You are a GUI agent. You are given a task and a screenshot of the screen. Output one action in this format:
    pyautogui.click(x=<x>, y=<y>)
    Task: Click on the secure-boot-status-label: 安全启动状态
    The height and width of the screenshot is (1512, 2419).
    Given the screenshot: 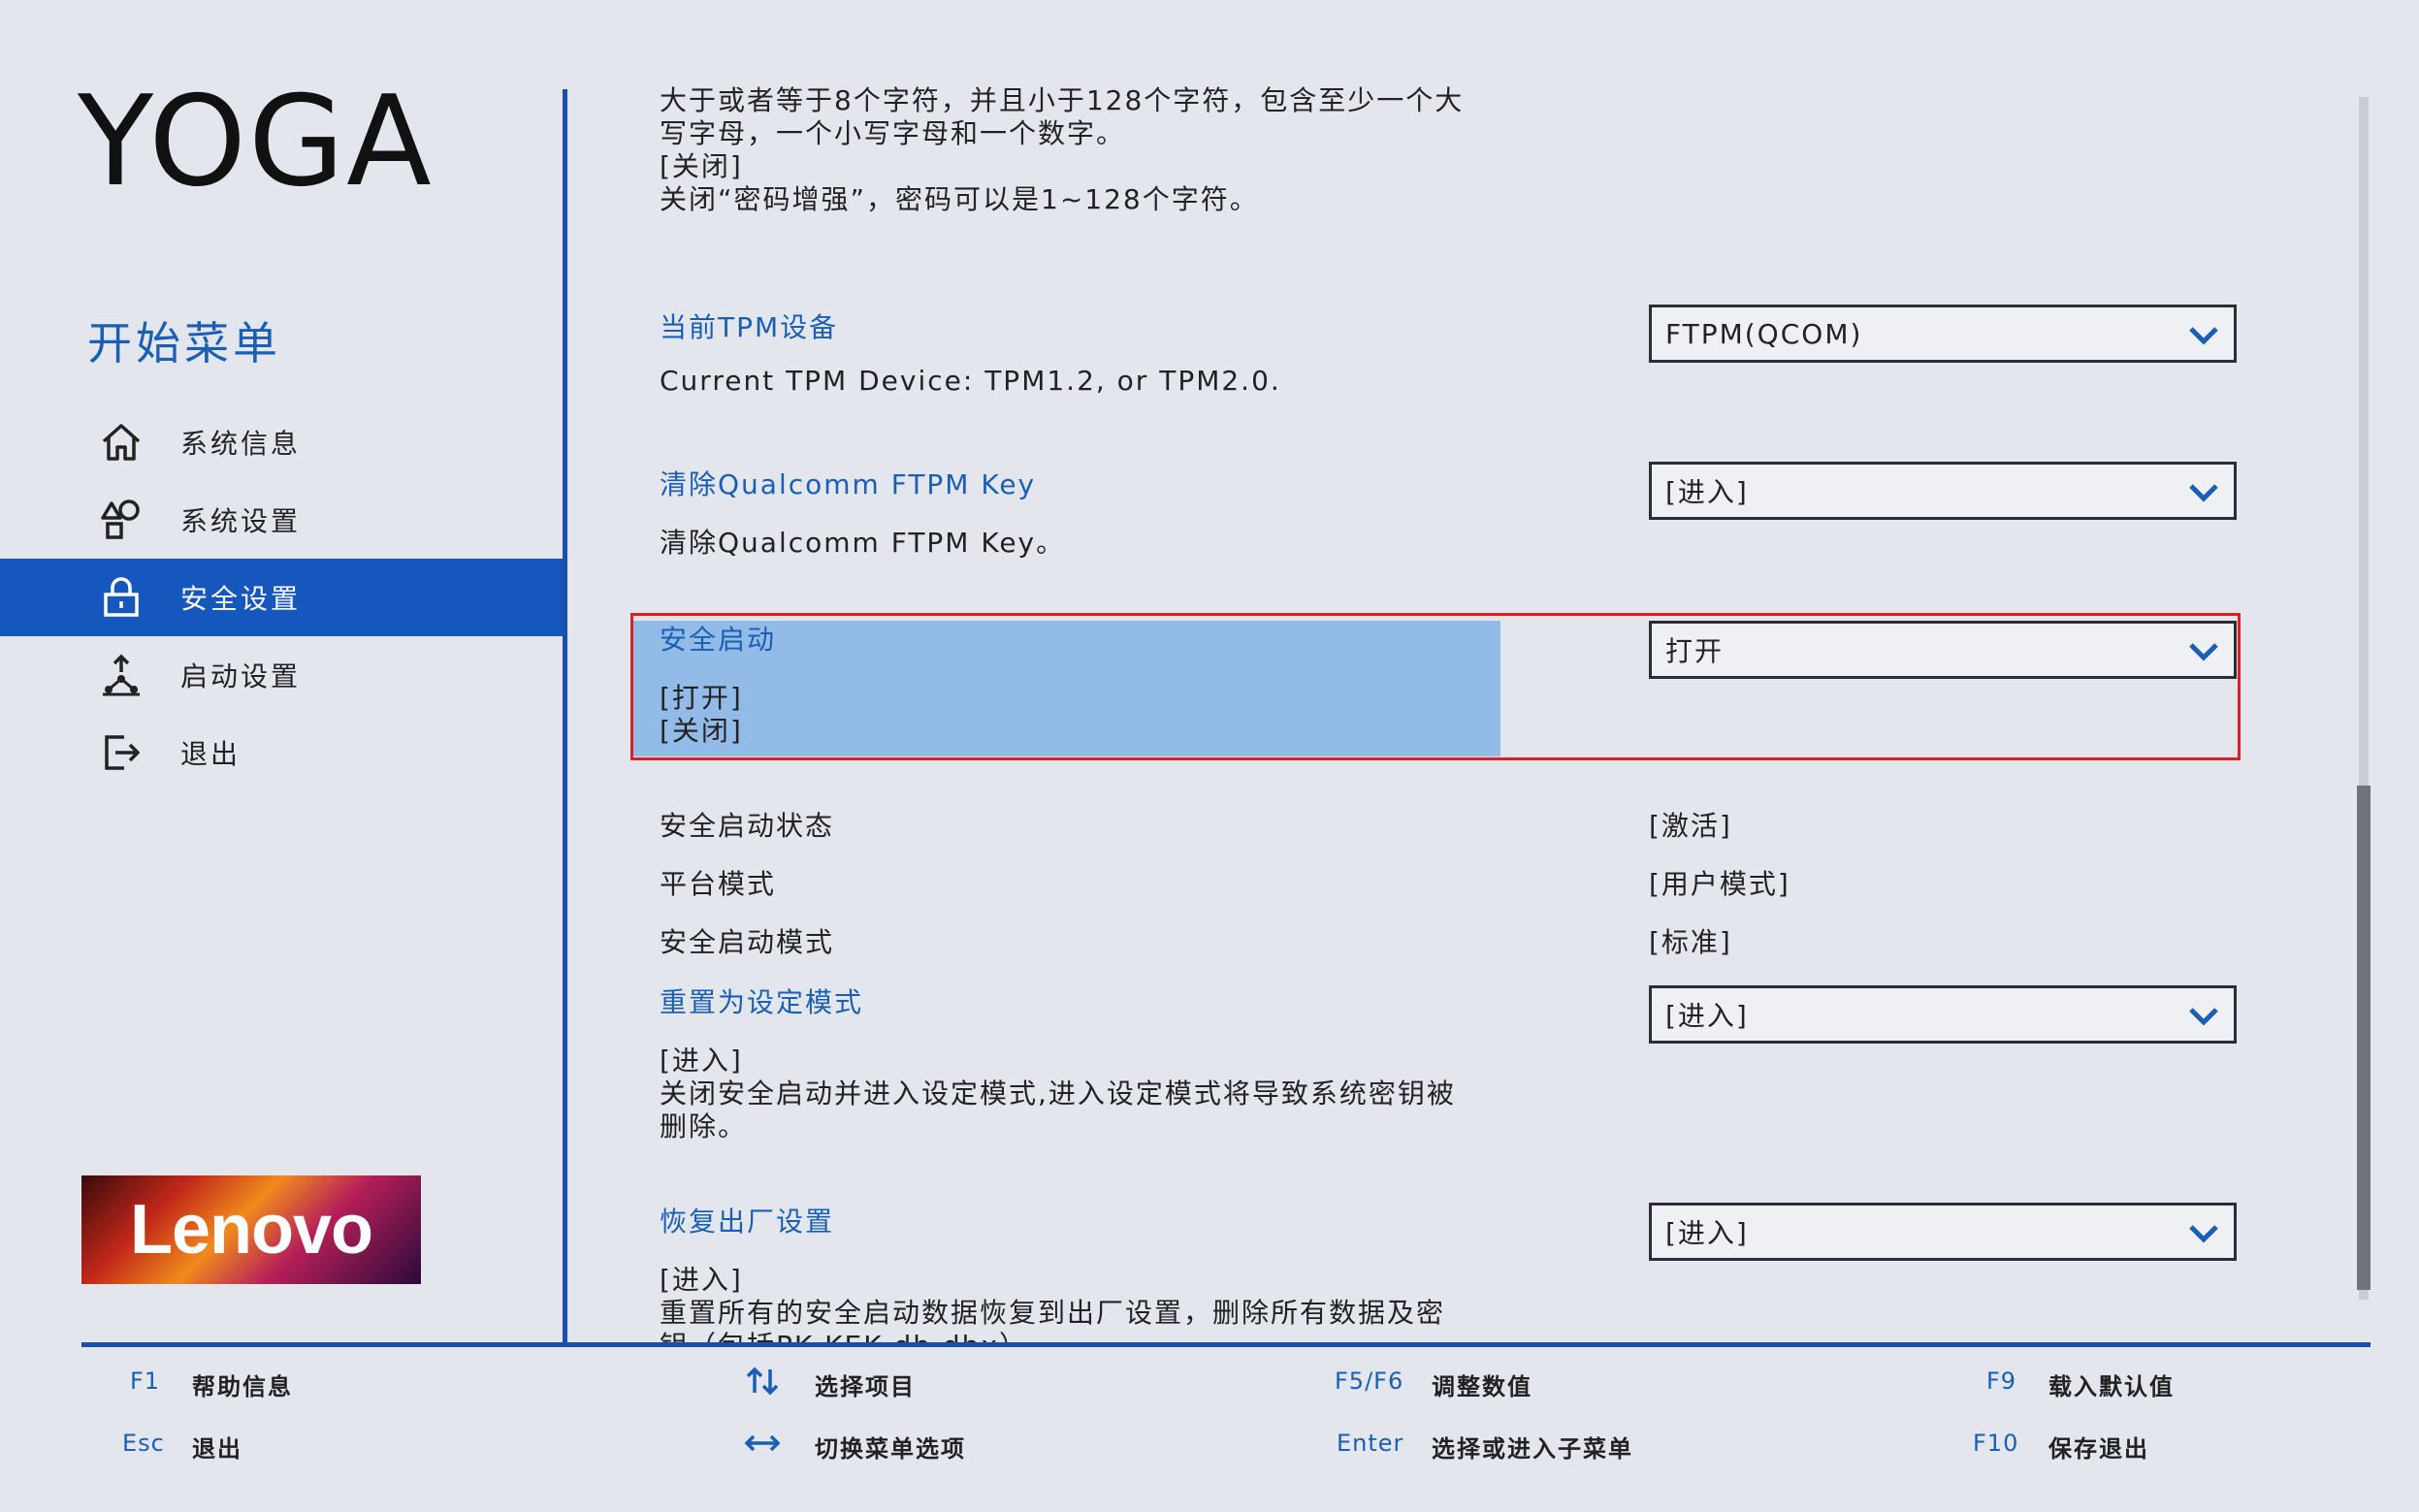 What is the action you would take?
    pyautogui.click(x=747, y=826)
    